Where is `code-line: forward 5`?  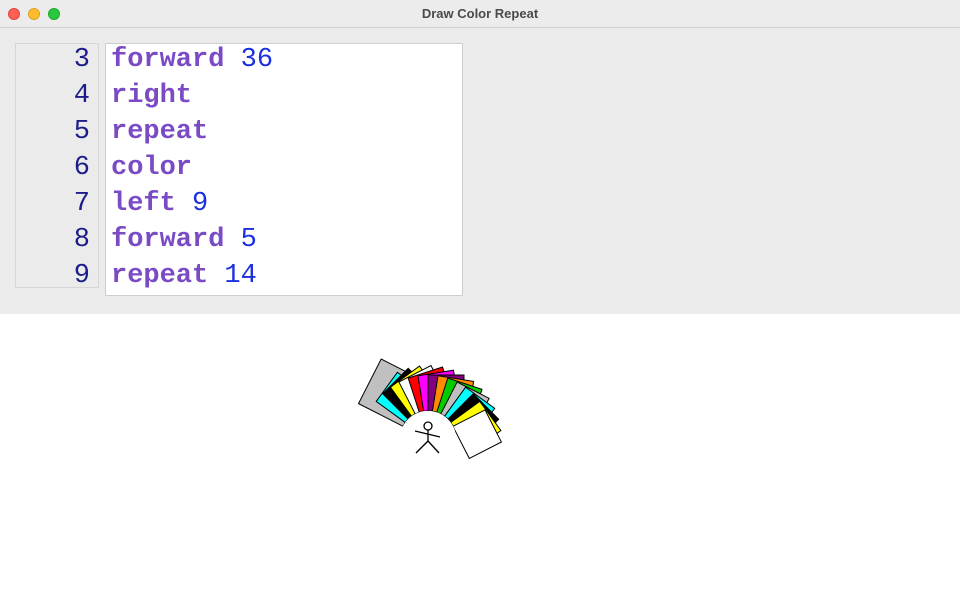
code-line: forward 5 is located at coordinates (184, 240).